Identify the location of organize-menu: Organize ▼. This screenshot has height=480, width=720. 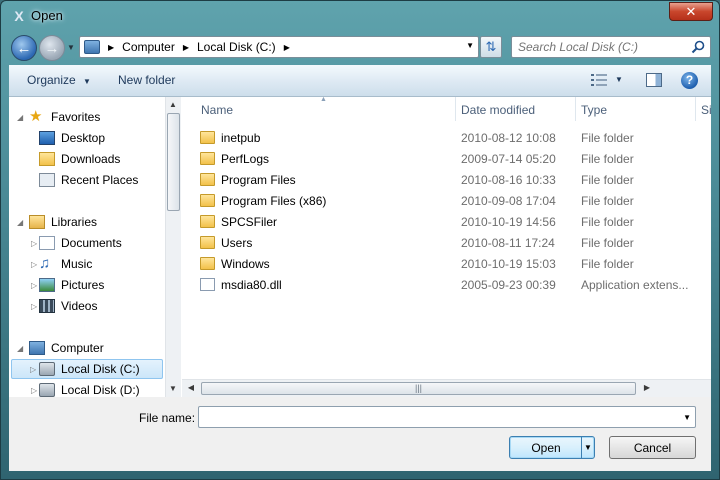
(59, 80).